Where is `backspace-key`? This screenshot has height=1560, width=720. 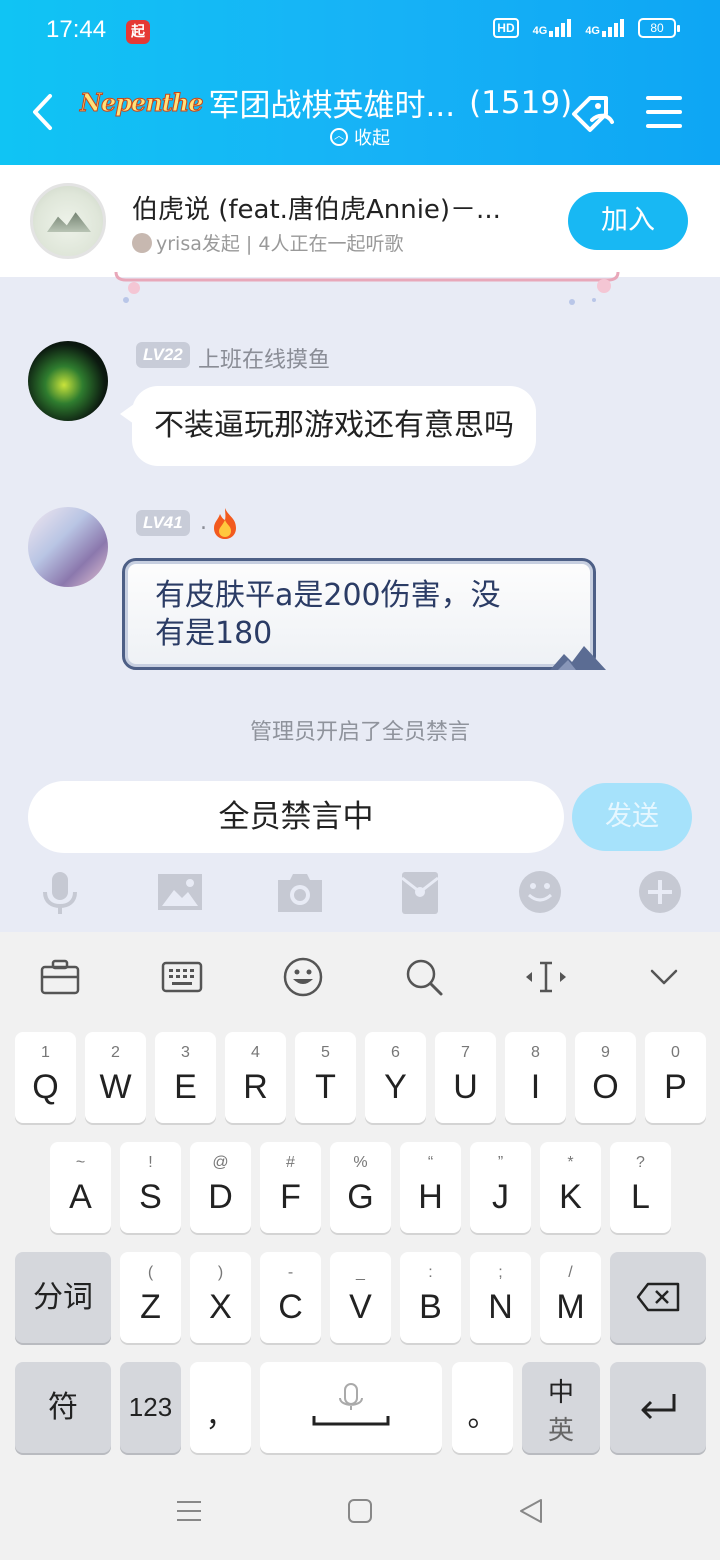 backspace-key is located at coordinates (658, 1297).